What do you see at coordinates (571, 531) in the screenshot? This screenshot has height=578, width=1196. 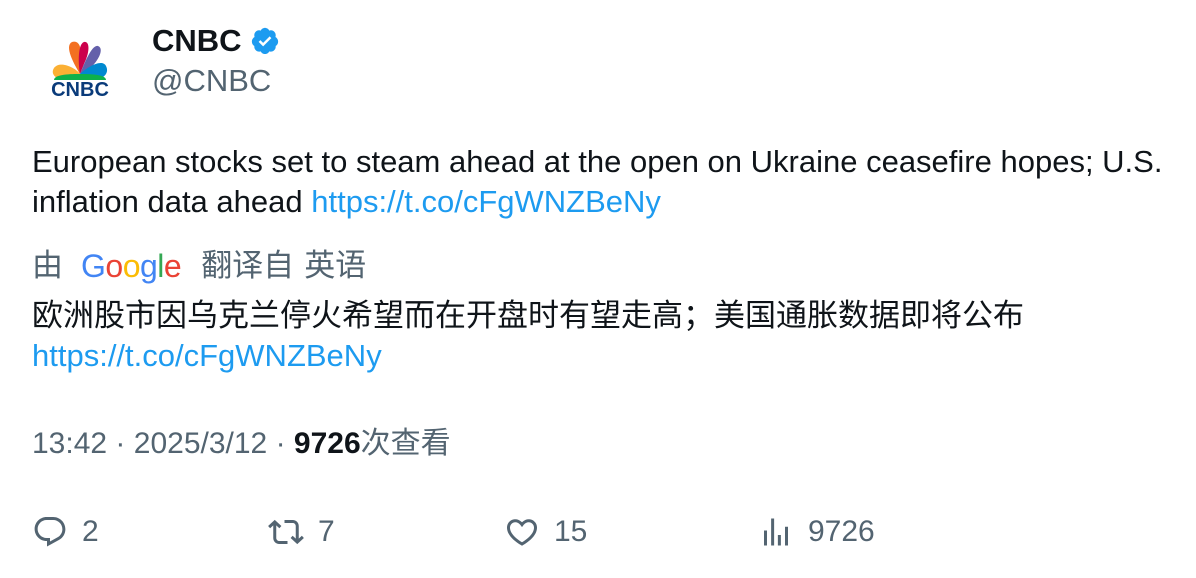 I see `like-count: 15` at bounding box center [571, 531].